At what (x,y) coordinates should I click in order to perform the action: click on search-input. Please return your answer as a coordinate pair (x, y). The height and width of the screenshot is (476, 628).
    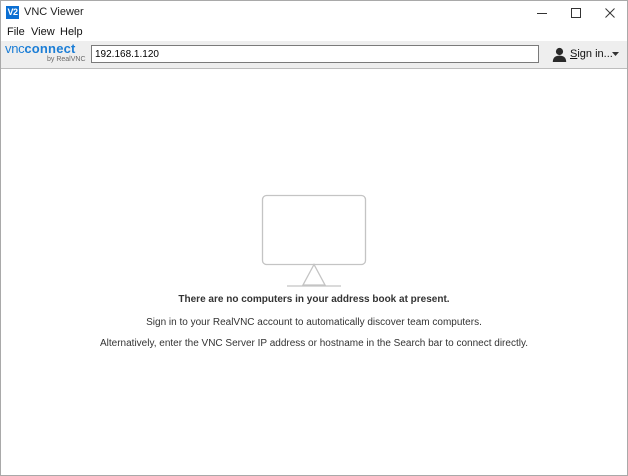
    Looking at the image, I should click on (315, 54).